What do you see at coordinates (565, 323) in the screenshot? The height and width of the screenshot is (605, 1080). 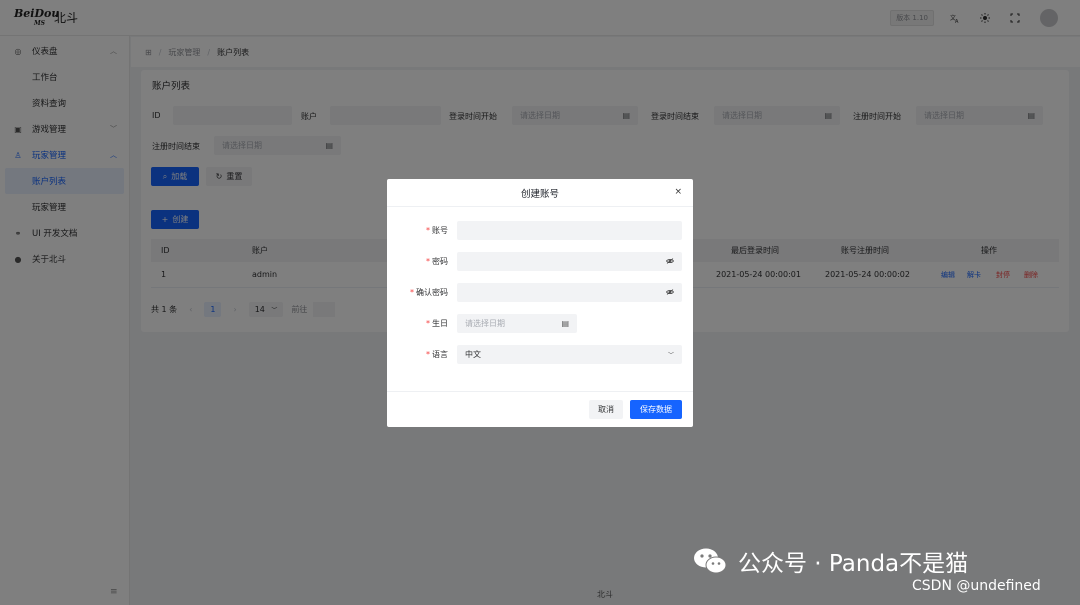 I see `calendar-icon: ▤` at bounding box center [565, 323].